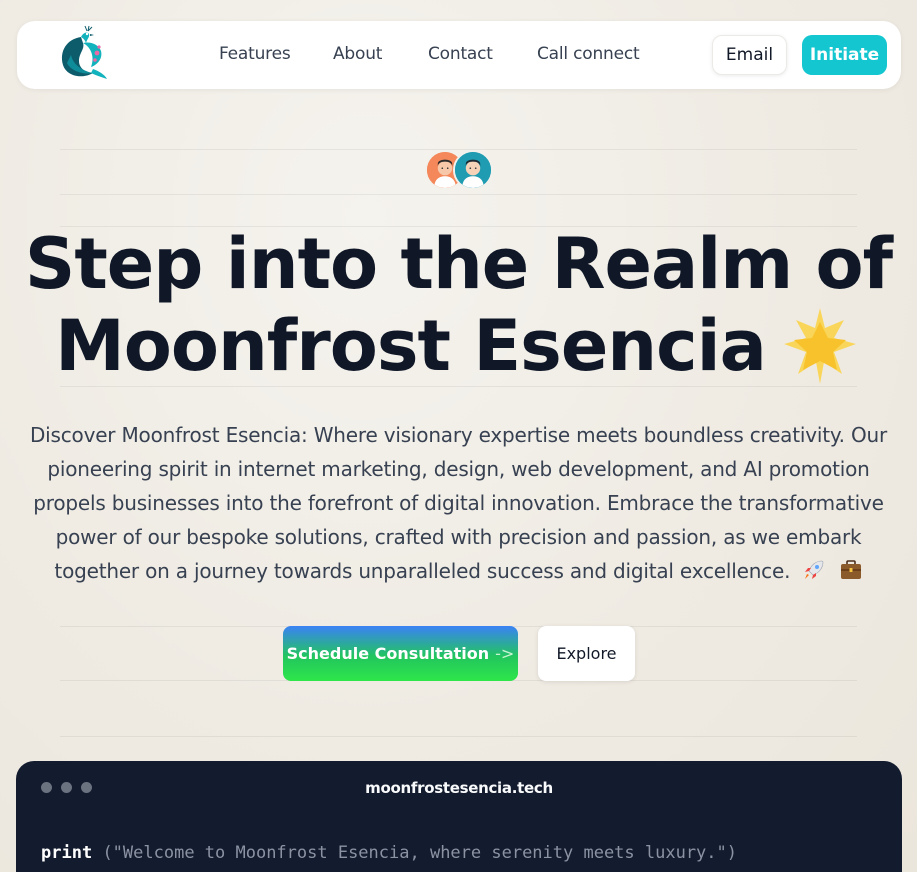 The width and height of the screenshot is (917, 872). I want to click on avatar-group, so click(460, 170).